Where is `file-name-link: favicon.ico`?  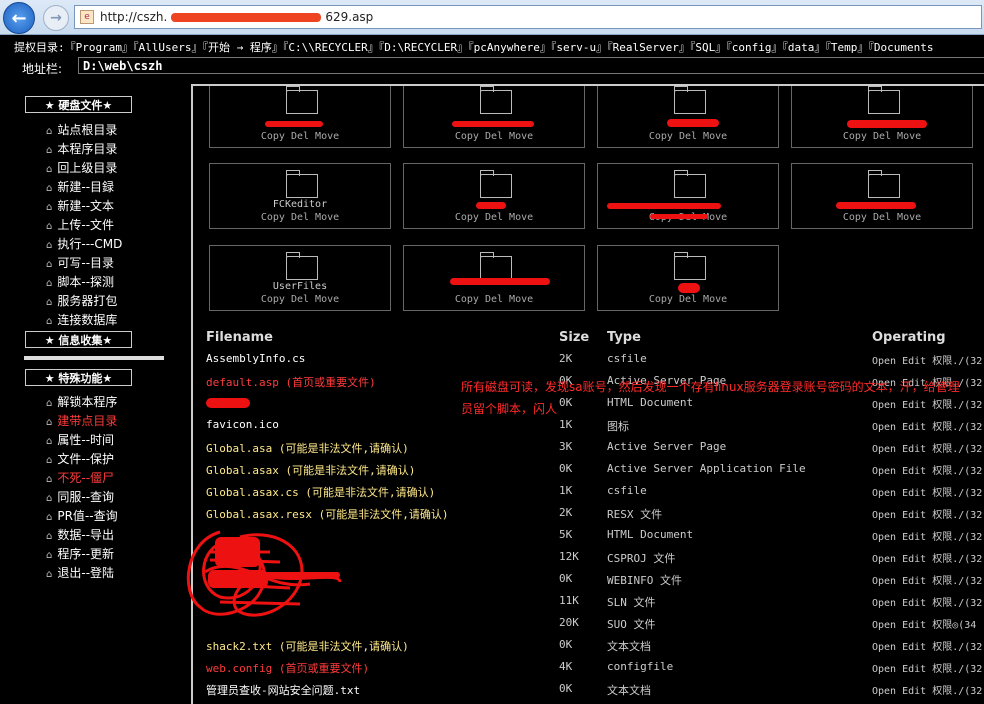 file-name-link: favicon.ico is located at coordinates (242, 424).